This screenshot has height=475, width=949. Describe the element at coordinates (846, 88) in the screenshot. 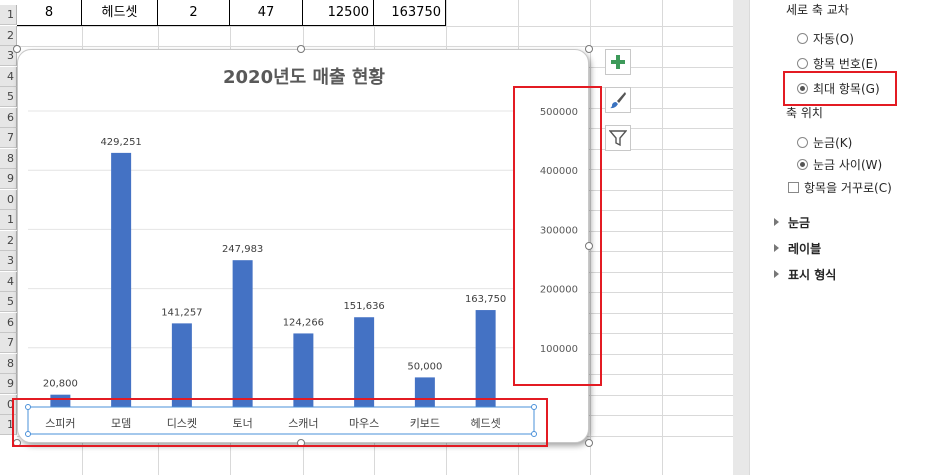

I see `radio-max-category-label: 최대 항목(G)` at that location.